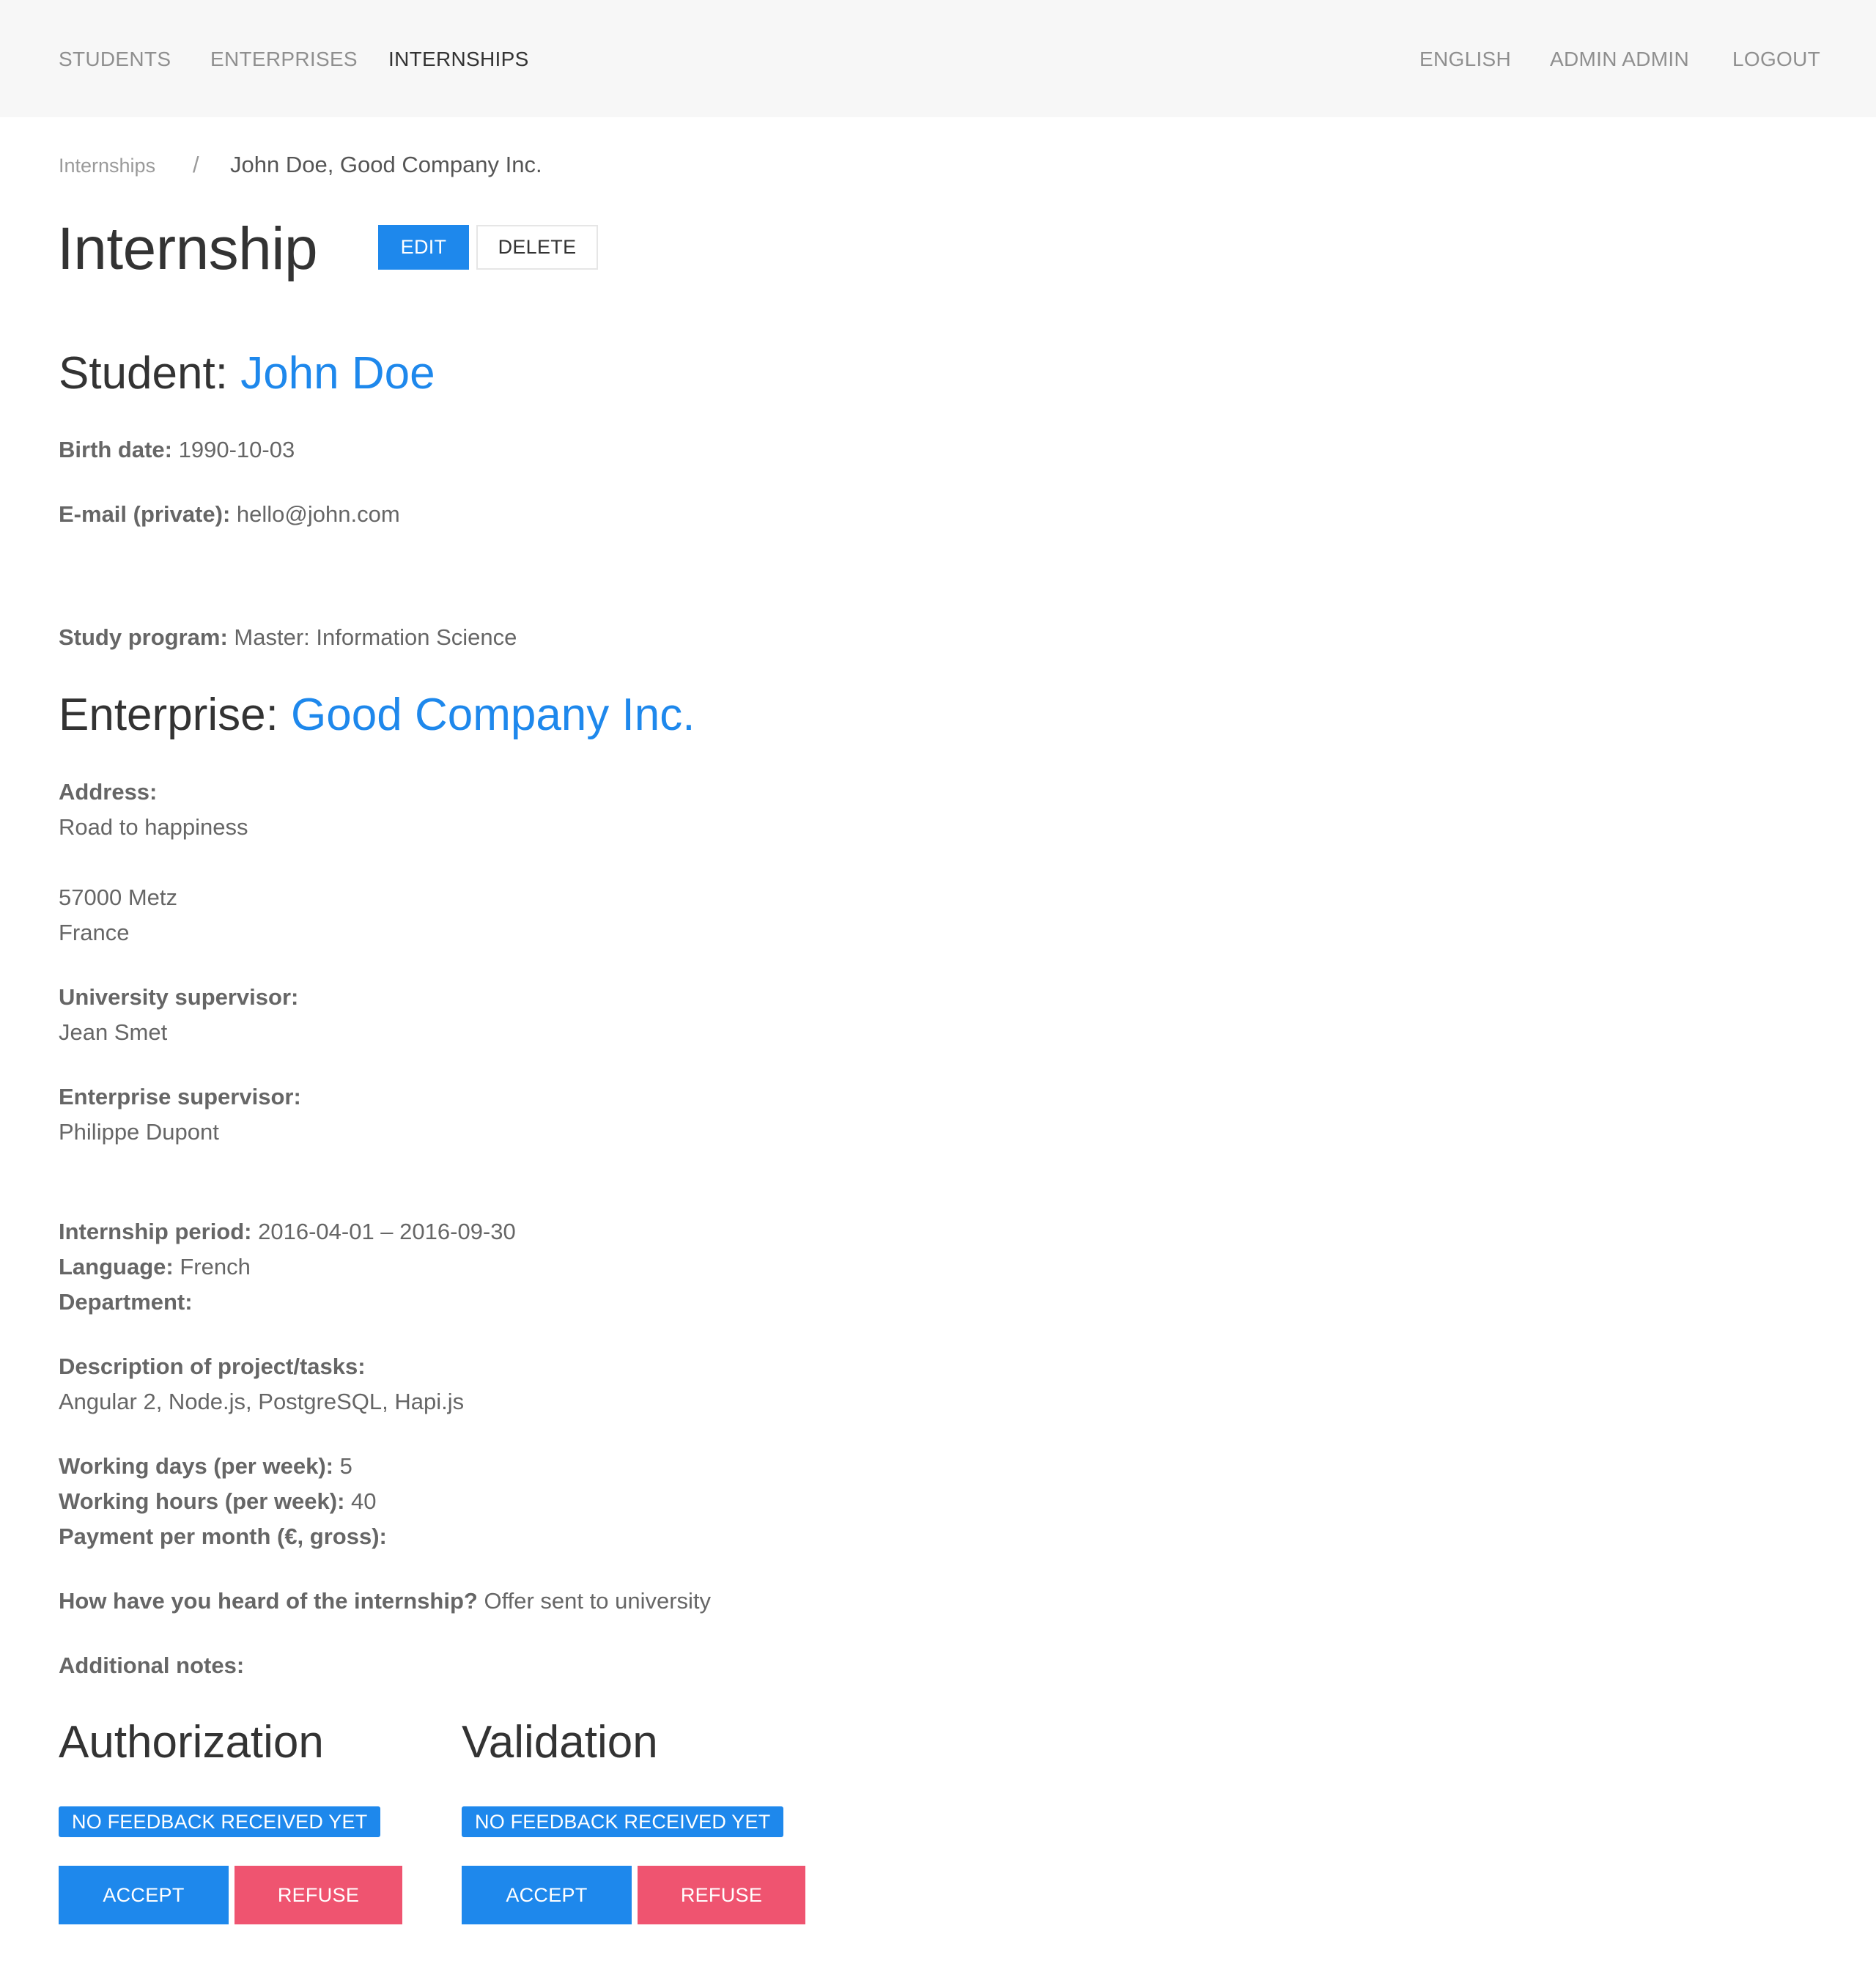 This screenshot has height=1983, width=1876. Describe the element at coordinates (623, 1821) in the screenshot. I see `validation-status-badge: NO FEEDBACK RECEIVED YET` at that location.